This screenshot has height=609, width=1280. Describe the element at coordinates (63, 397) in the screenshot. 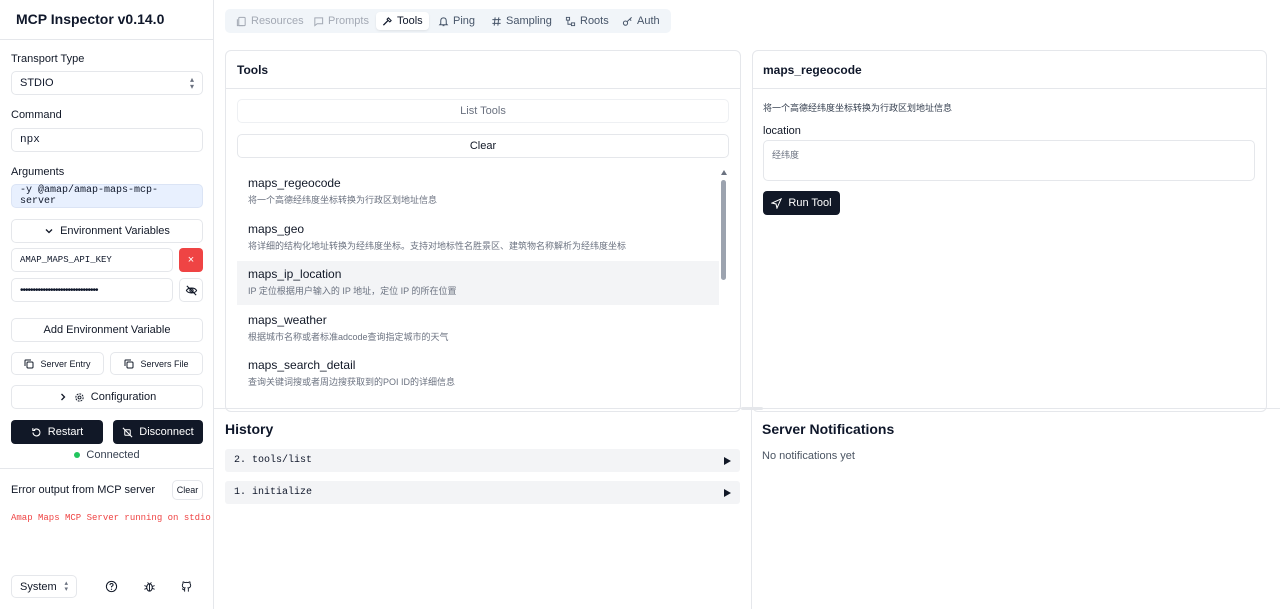

I see `chevron-right-icon` at that location.